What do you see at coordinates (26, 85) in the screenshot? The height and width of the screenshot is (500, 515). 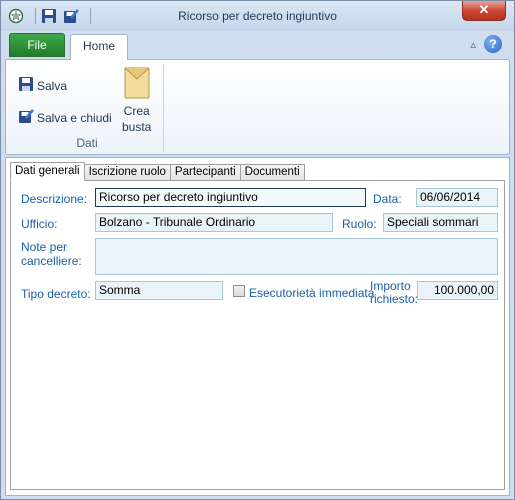 I see `save-icon` at bounding box center [26, 85].